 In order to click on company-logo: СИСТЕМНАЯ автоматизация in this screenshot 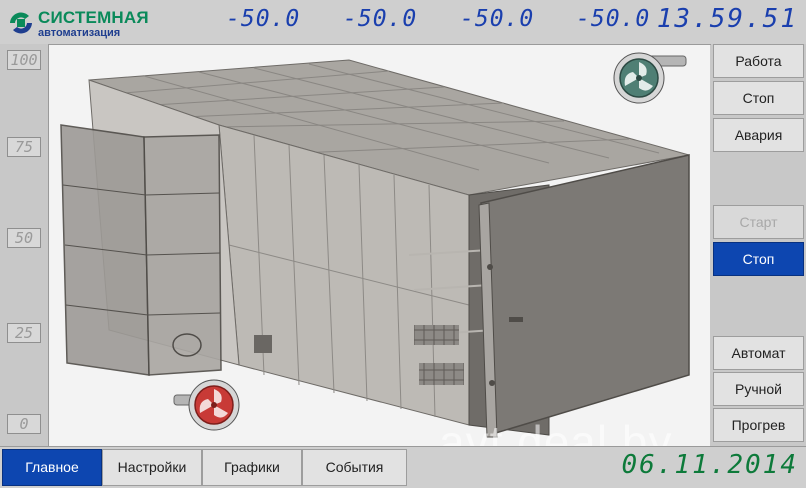, I will do `click(82, 23)`.